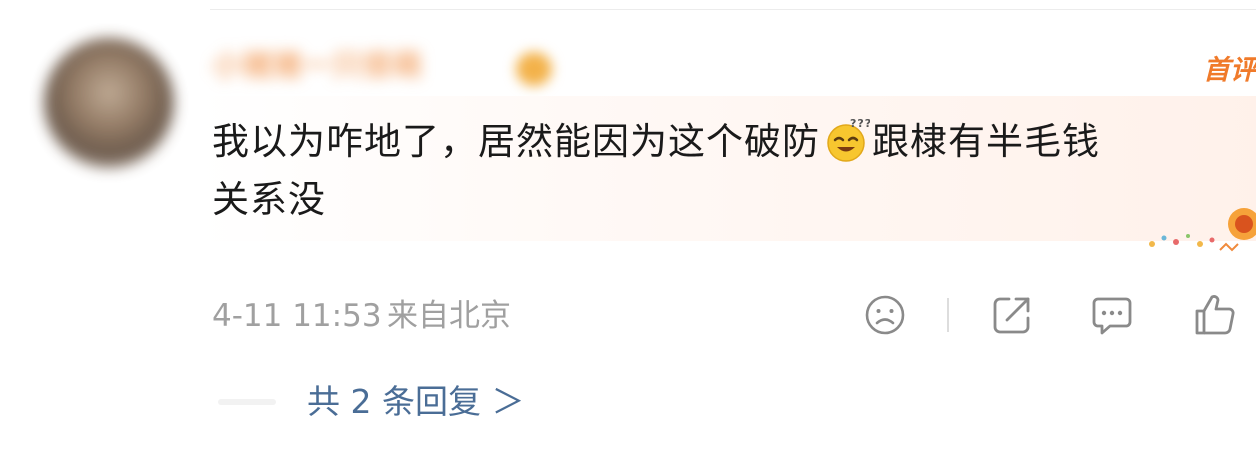  What do you see at coordinates (848, 139) in the screenshot?
I see `dizzy-smile-emoji-icon: ???` at bounding box center [848, 139].